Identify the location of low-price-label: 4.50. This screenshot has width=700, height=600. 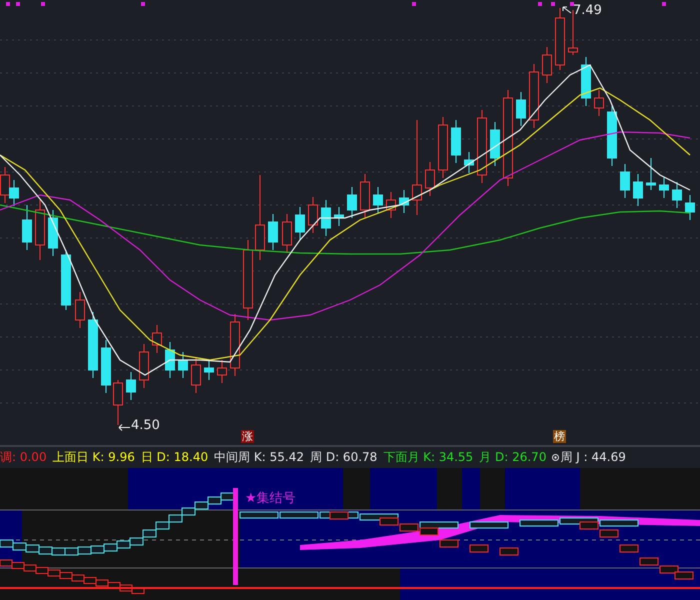
(145, 425).